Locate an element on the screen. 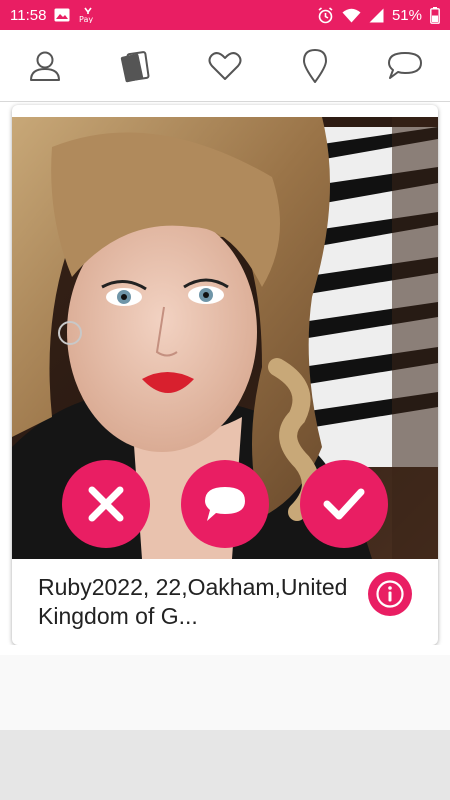 This screenshot has height=800, width=450. status-left: 11:58 Pay is located at coordinates (55, 15).